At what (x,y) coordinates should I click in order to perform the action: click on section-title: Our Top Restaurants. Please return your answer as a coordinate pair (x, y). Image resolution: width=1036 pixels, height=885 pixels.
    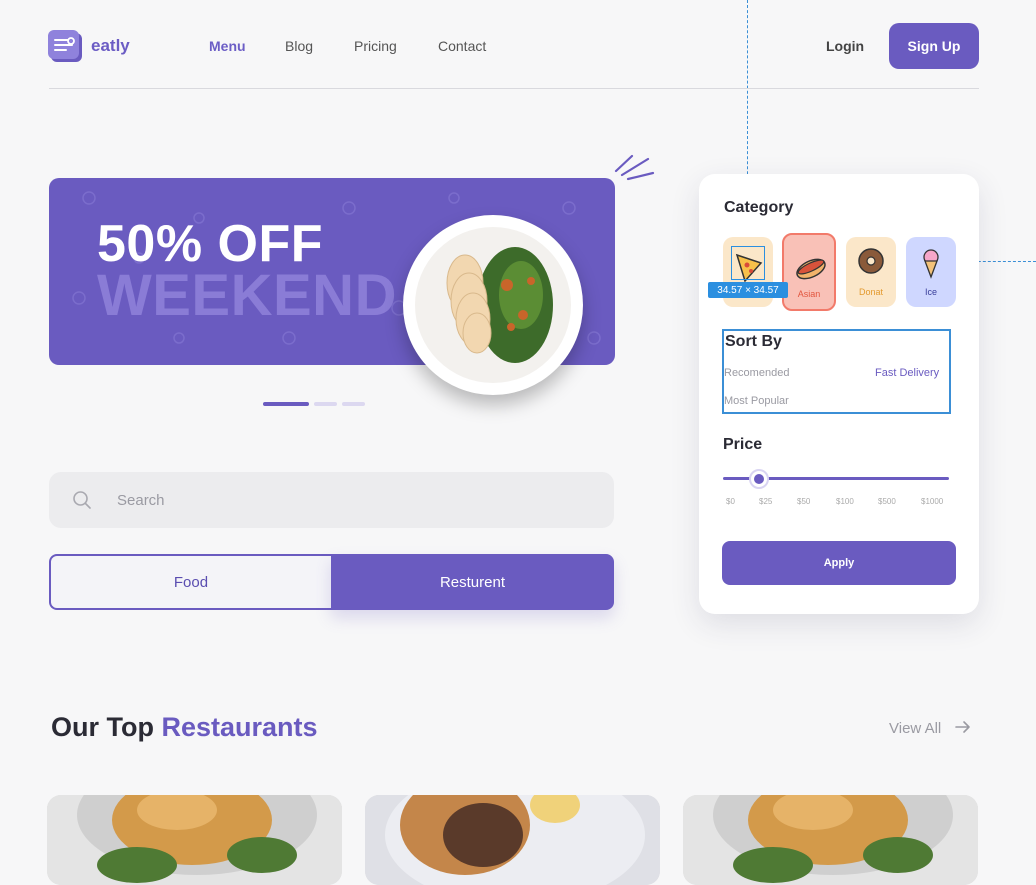
    Looking at the image, I should click on (184, 727).